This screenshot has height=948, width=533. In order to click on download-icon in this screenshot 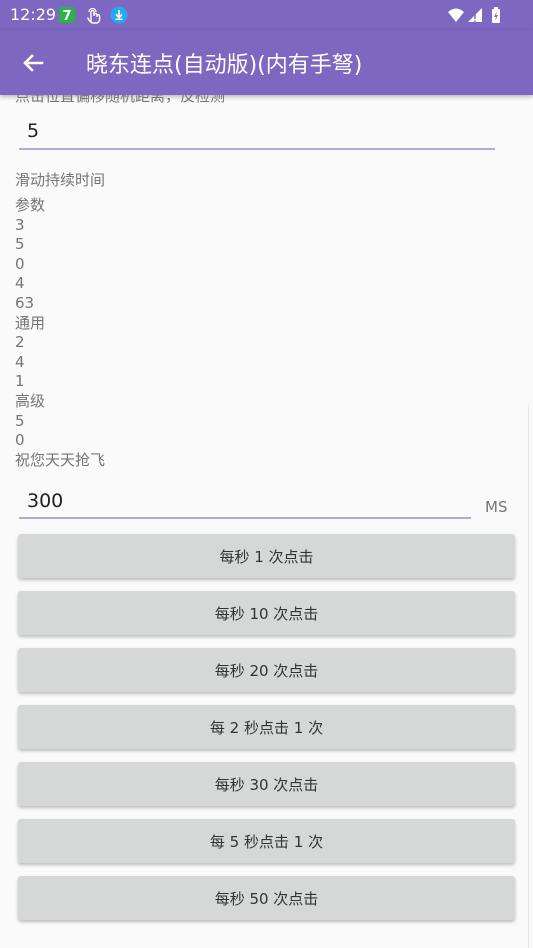, I will do `click(119, 15)`.